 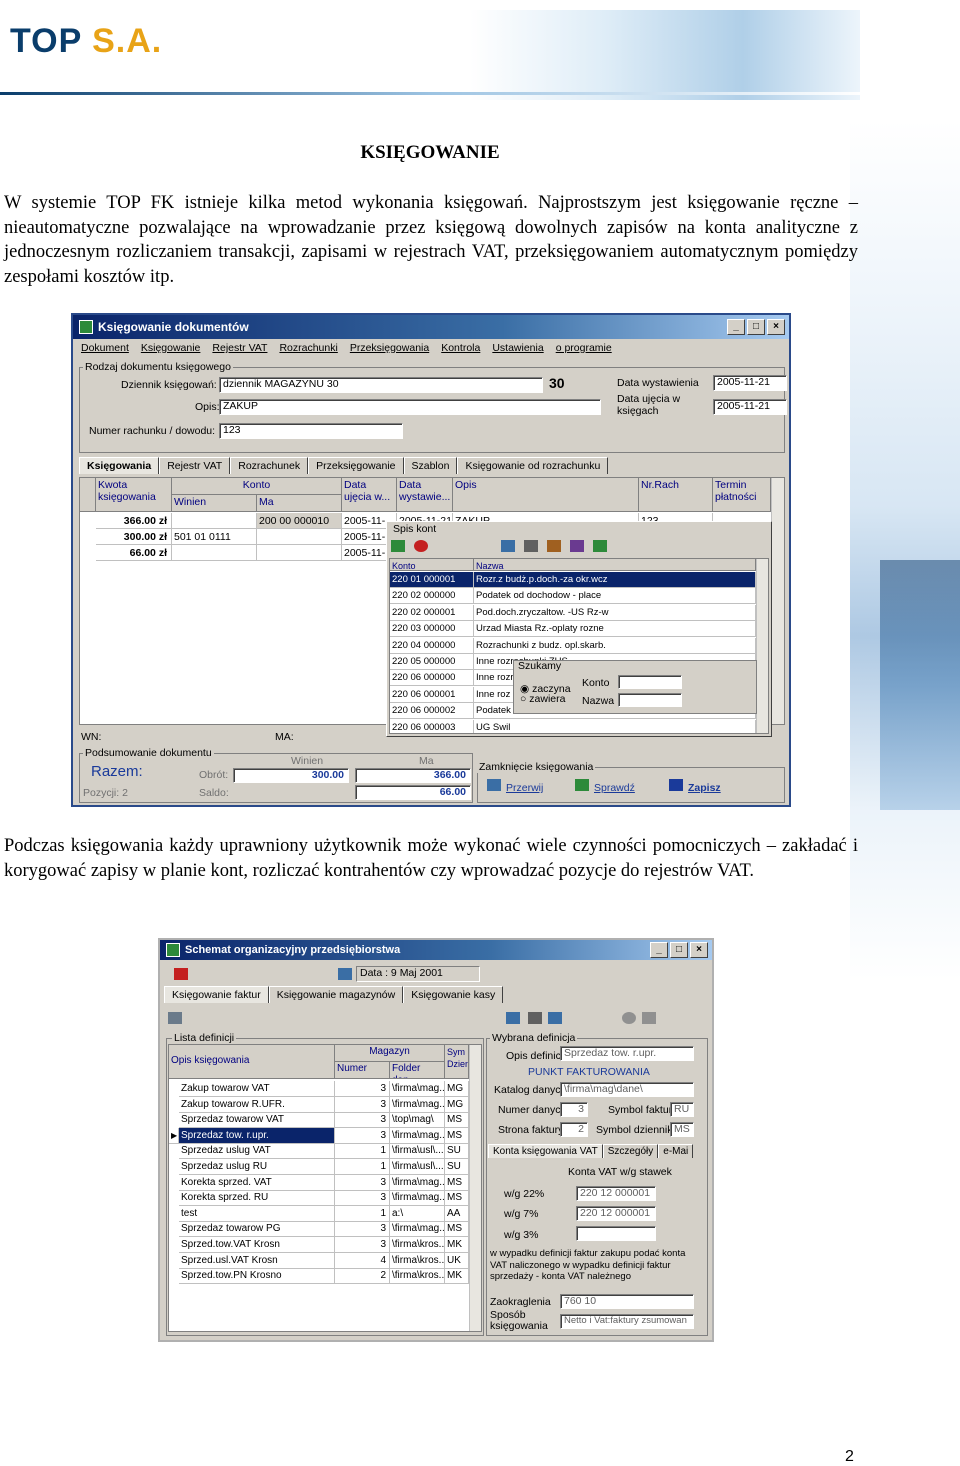 What do you see at coordinates (336, 994) in the screenshot?
I see `tab-ksiegowanie-magazynow: Księgowanie magazynów` at bounding box center [336, 994].